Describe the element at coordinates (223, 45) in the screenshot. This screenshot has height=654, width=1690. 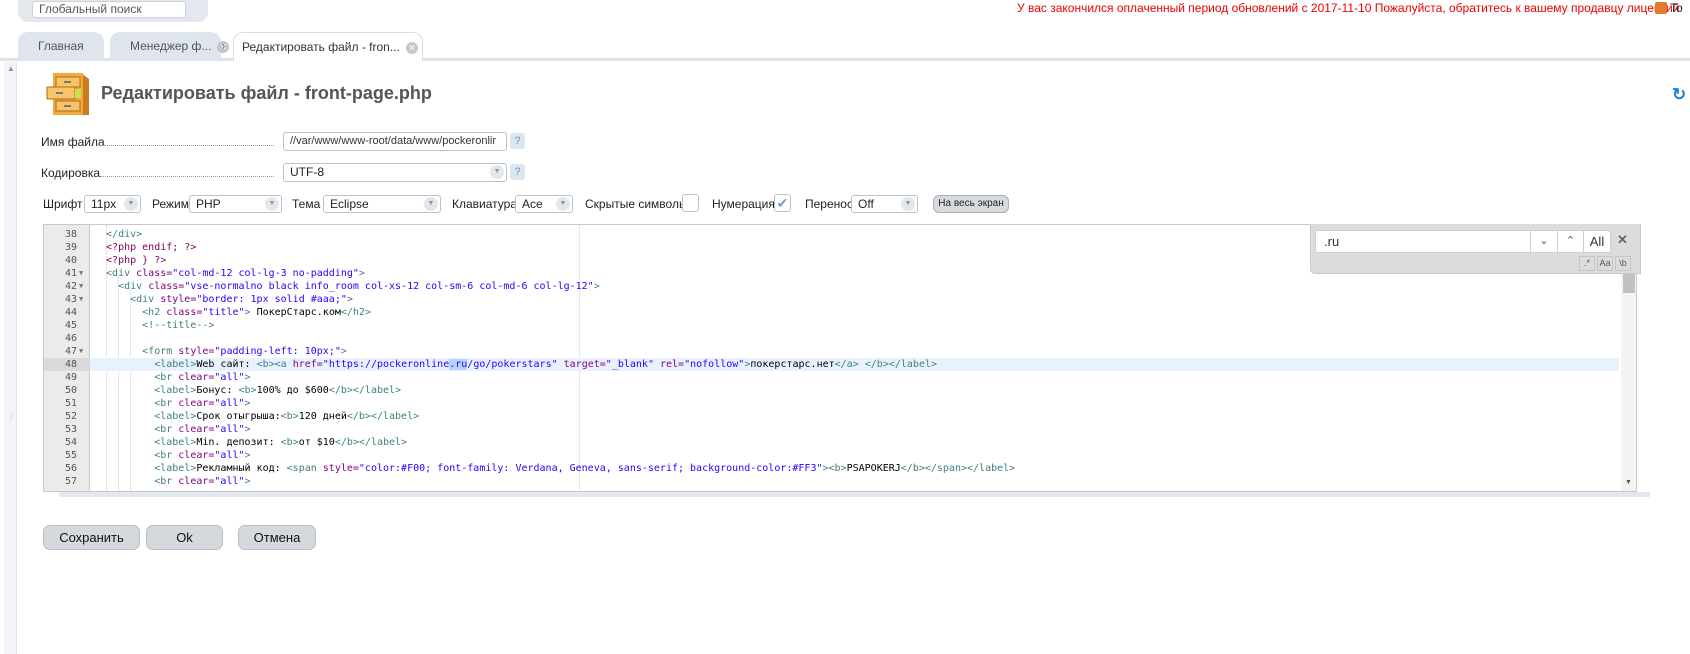
I see `chevron-right-icon: ›` at that location.